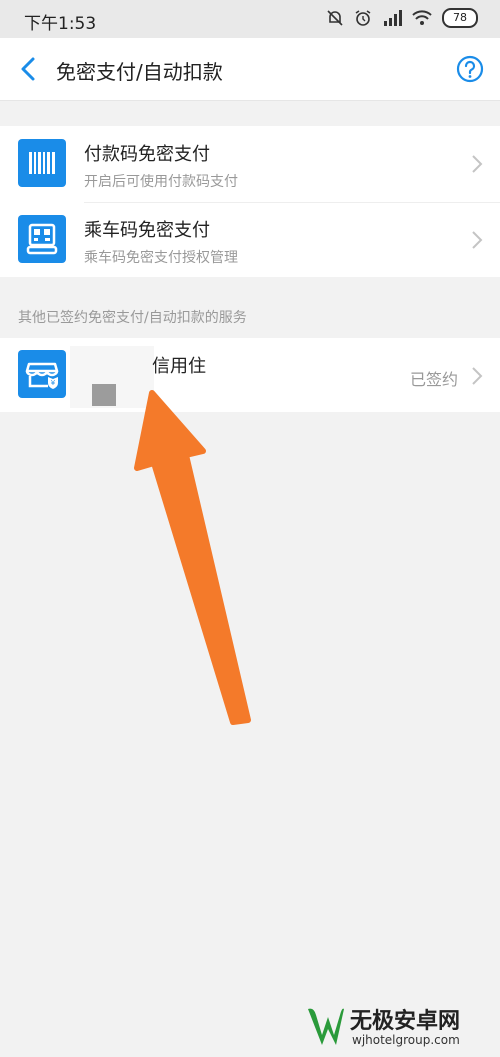 The image size is (500, 1057). Describe the element at coordinates (405, 1021) in the screenshot. I see `watermark-title: 无极安卓网` at that location.